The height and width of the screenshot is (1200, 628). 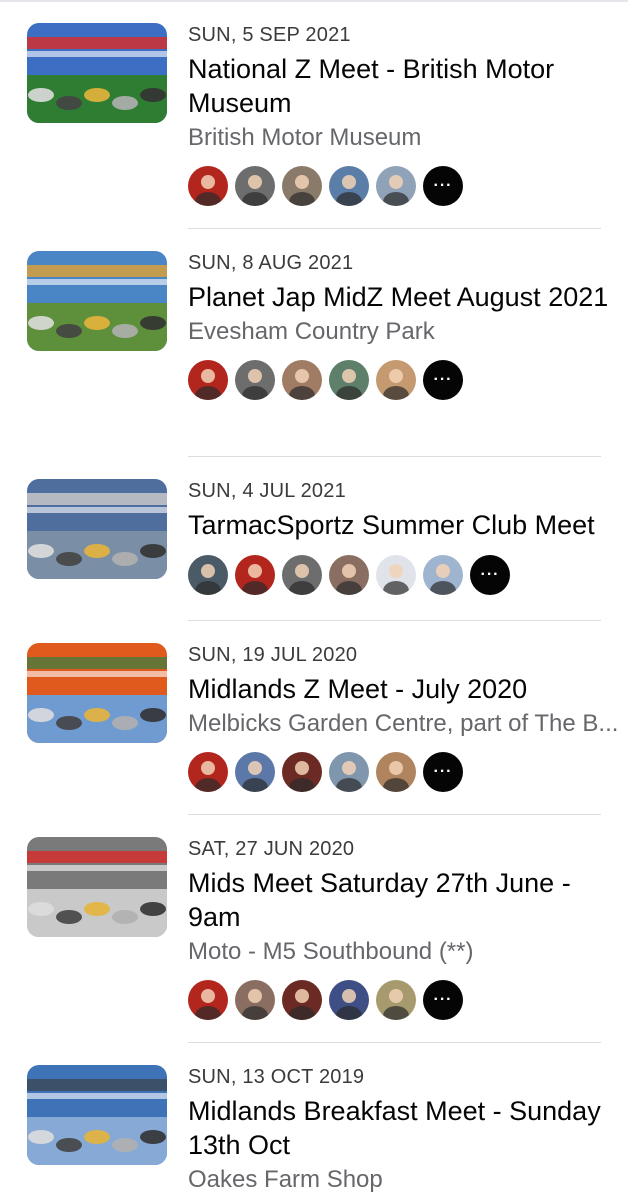 I want to click on event-date: SUN, 13 OCT 2019, so click(x=276, y=1077).